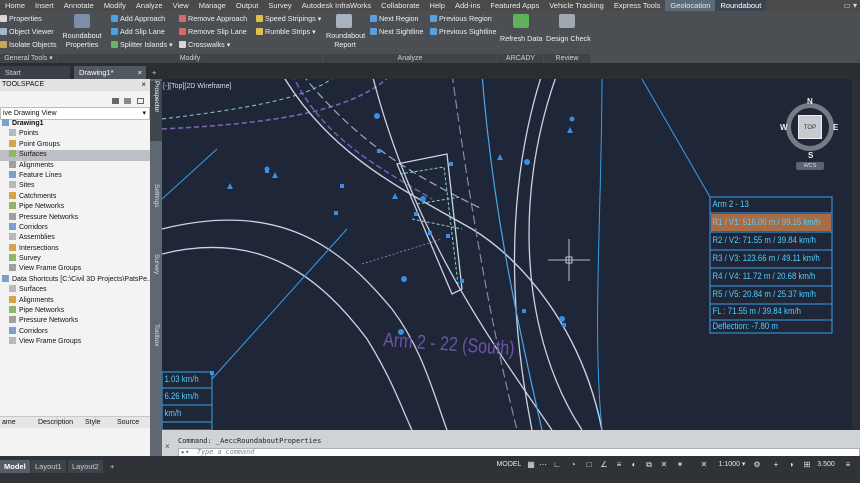  Describe the element at coordinates (143, 84) in the screenshot. I see `toolspace-close-icon: ×` at that location.